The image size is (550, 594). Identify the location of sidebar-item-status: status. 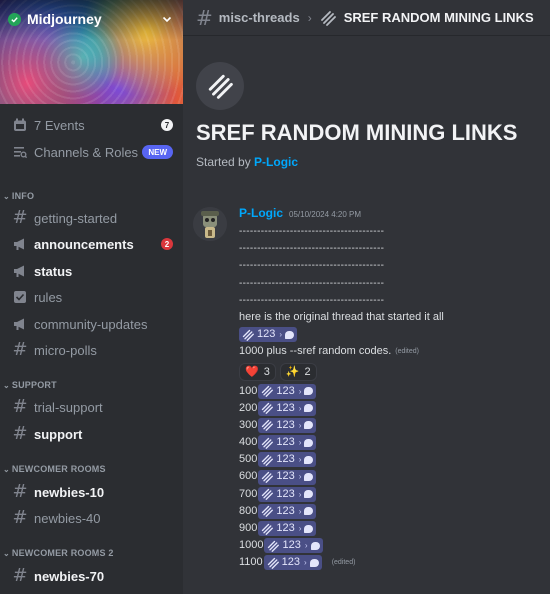
(91, 271).